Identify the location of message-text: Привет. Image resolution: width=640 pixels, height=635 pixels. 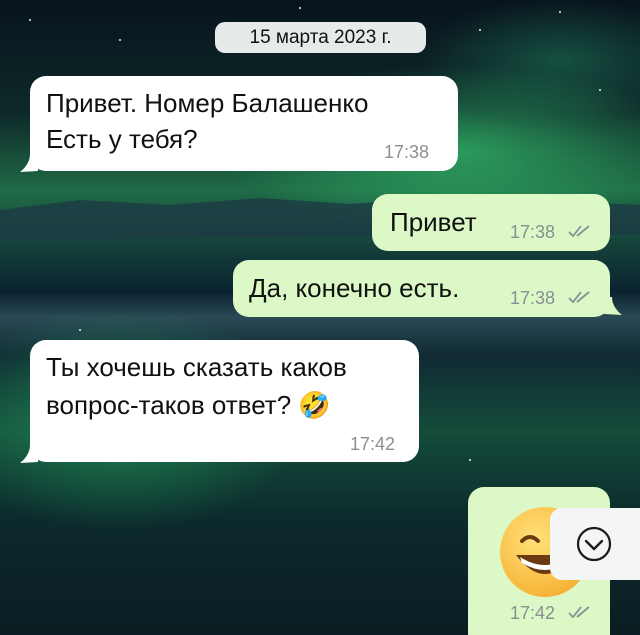
(433, 222).